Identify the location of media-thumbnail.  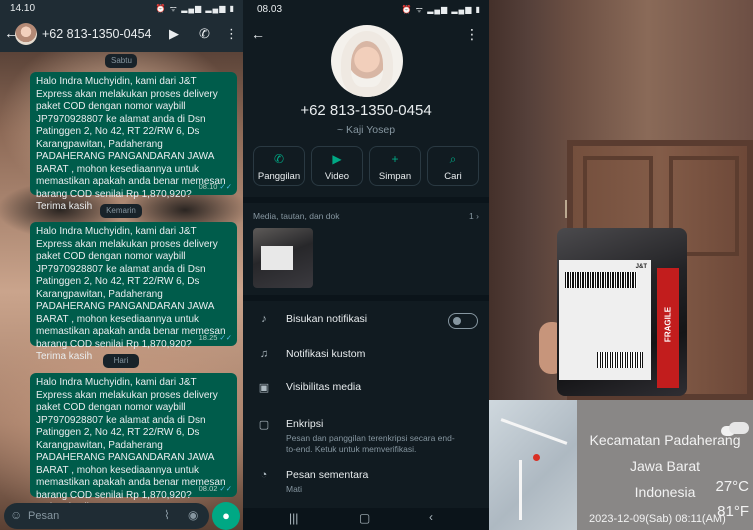
(283, 258).